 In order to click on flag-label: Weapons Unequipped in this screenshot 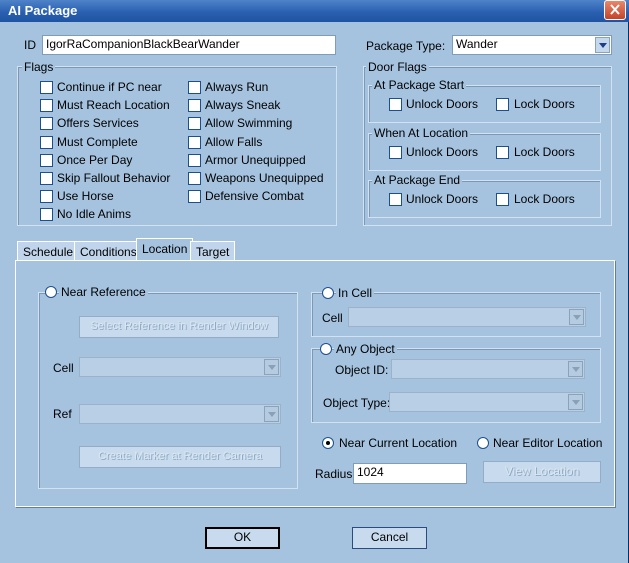, I will do `click(264, 178)`.